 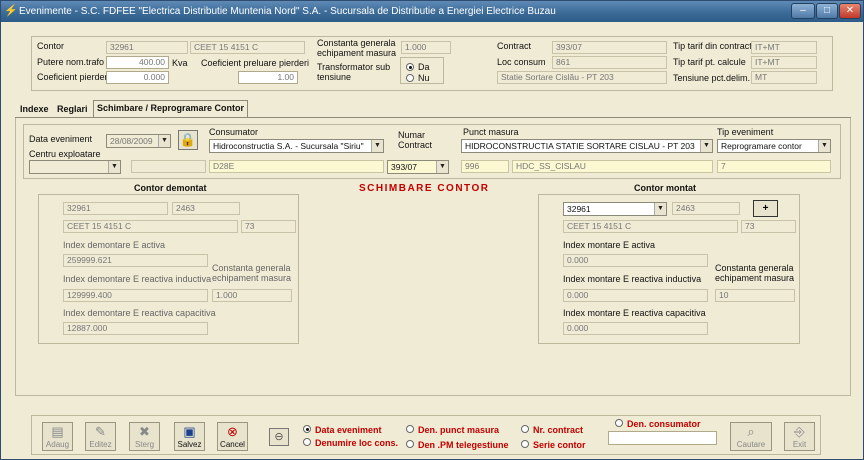 What do you see at coordinates (268, 77) in the screenshot?
I see `coef-preluare-field: 1.00` at bounding box center [268, 77].